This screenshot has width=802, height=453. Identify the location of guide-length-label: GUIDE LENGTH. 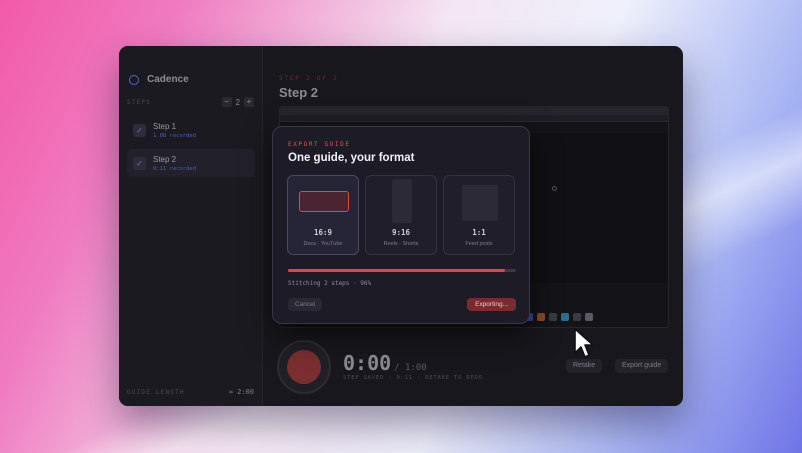
(156, 392).